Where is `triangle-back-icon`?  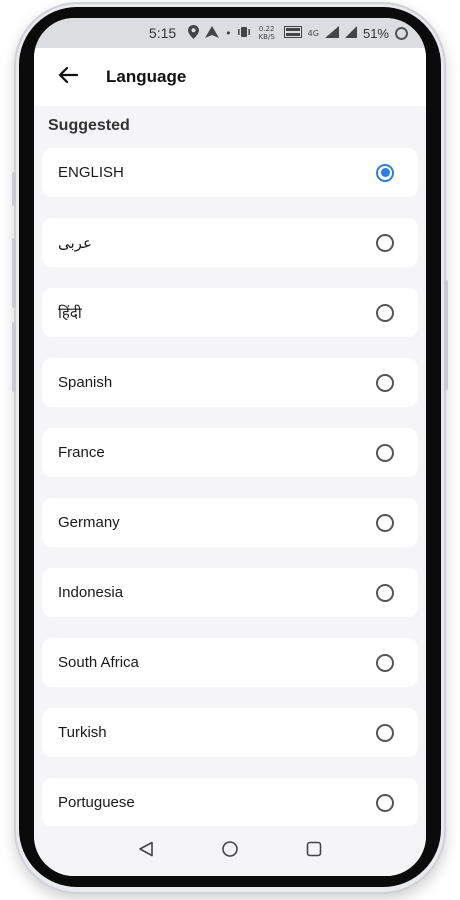 triangle-back-icon is located at coordinates (146, 851).